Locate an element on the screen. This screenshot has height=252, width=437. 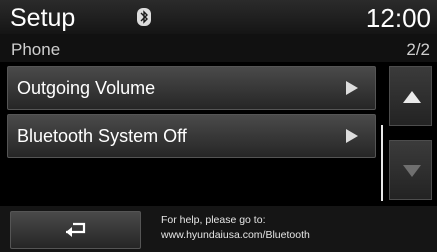
bluetooth-icon is located at coordinates (144, 17).